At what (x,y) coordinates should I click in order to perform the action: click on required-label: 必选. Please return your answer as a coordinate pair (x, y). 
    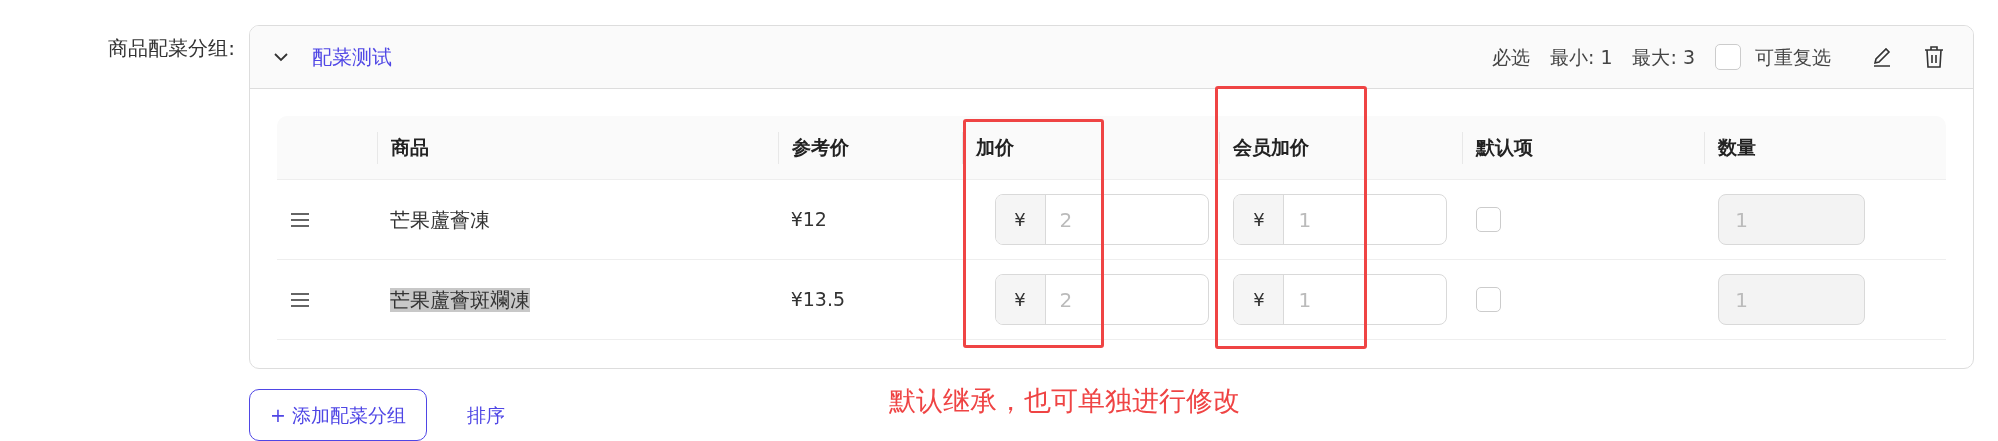
    Looking at the image, I should click on (1510, 57).